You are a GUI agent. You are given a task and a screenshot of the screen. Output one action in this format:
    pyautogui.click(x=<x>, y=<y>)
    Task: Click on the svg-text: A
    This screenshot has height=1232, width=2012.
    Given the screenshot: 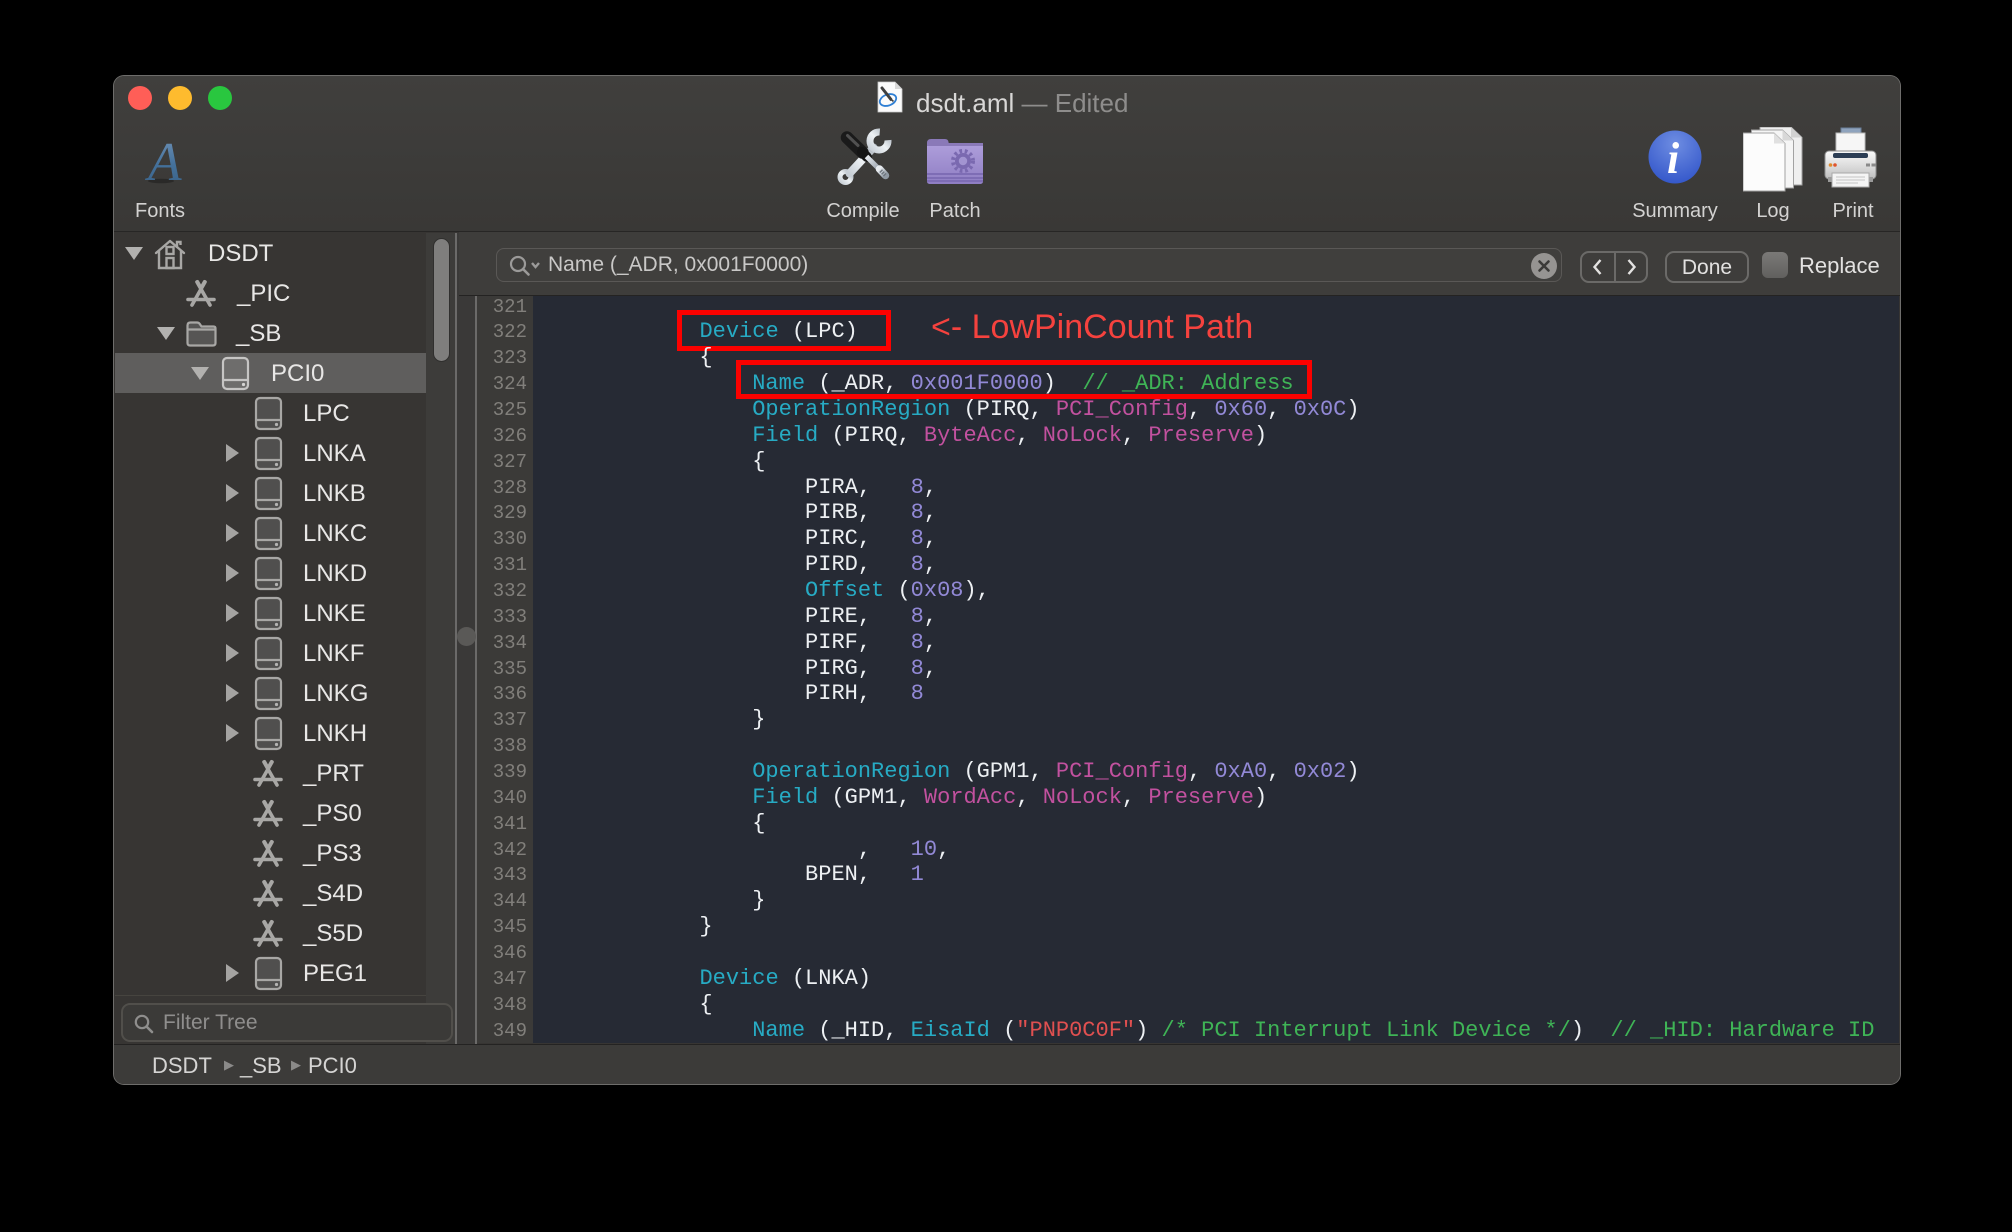 What is the action you would take?
    pyautogui.click(x=163, y=159)
    